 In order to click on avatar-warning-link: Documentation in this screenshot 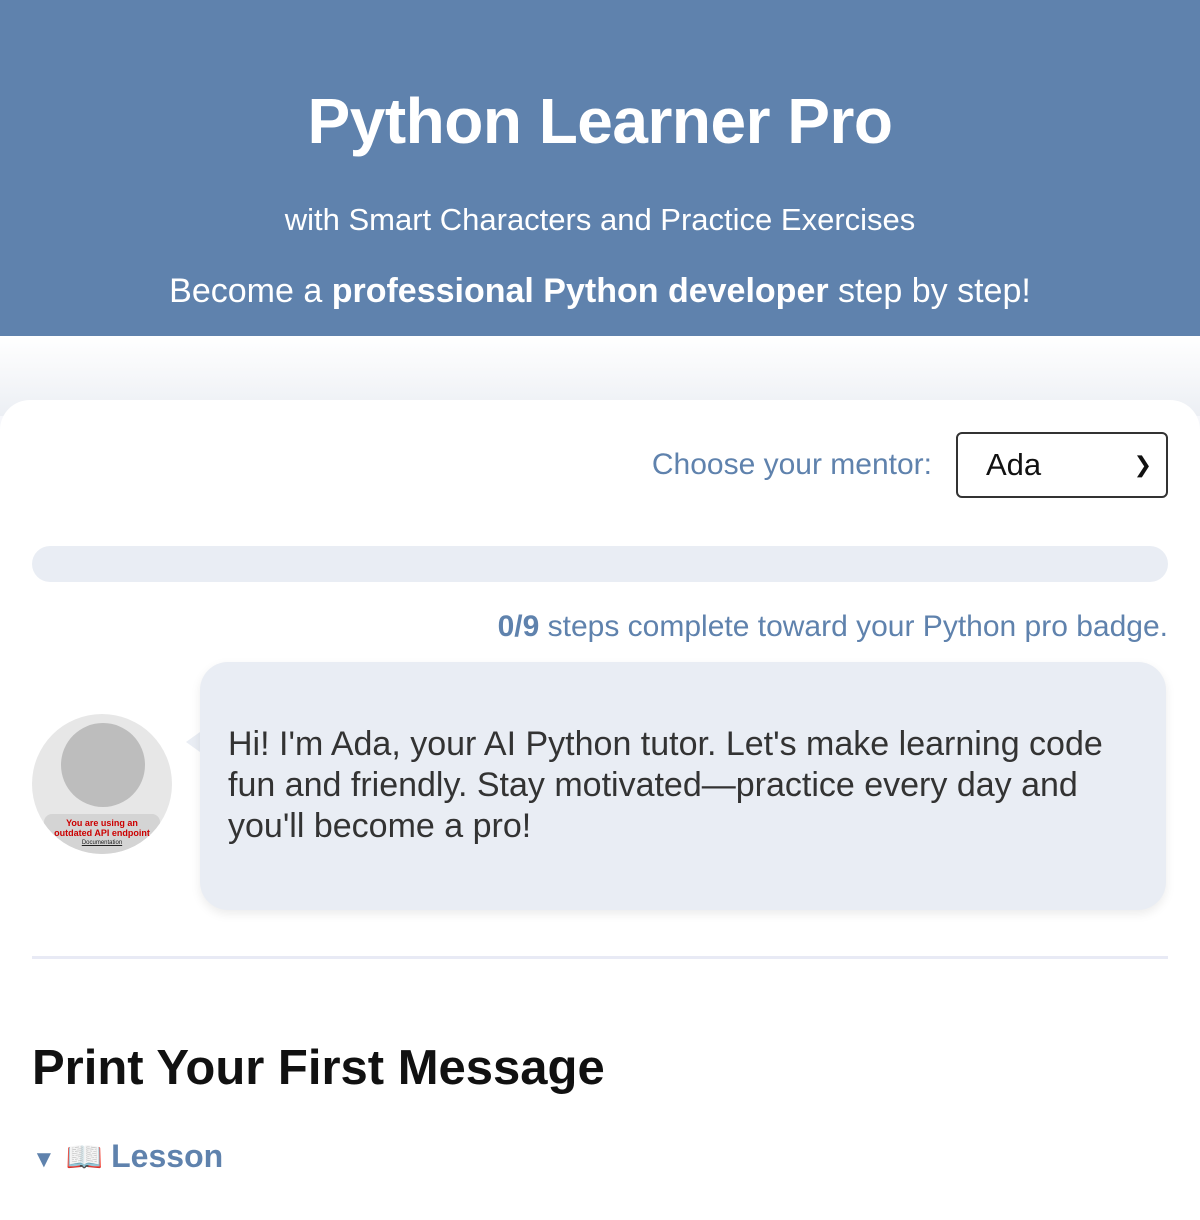, I will do `click(102, 843)`.